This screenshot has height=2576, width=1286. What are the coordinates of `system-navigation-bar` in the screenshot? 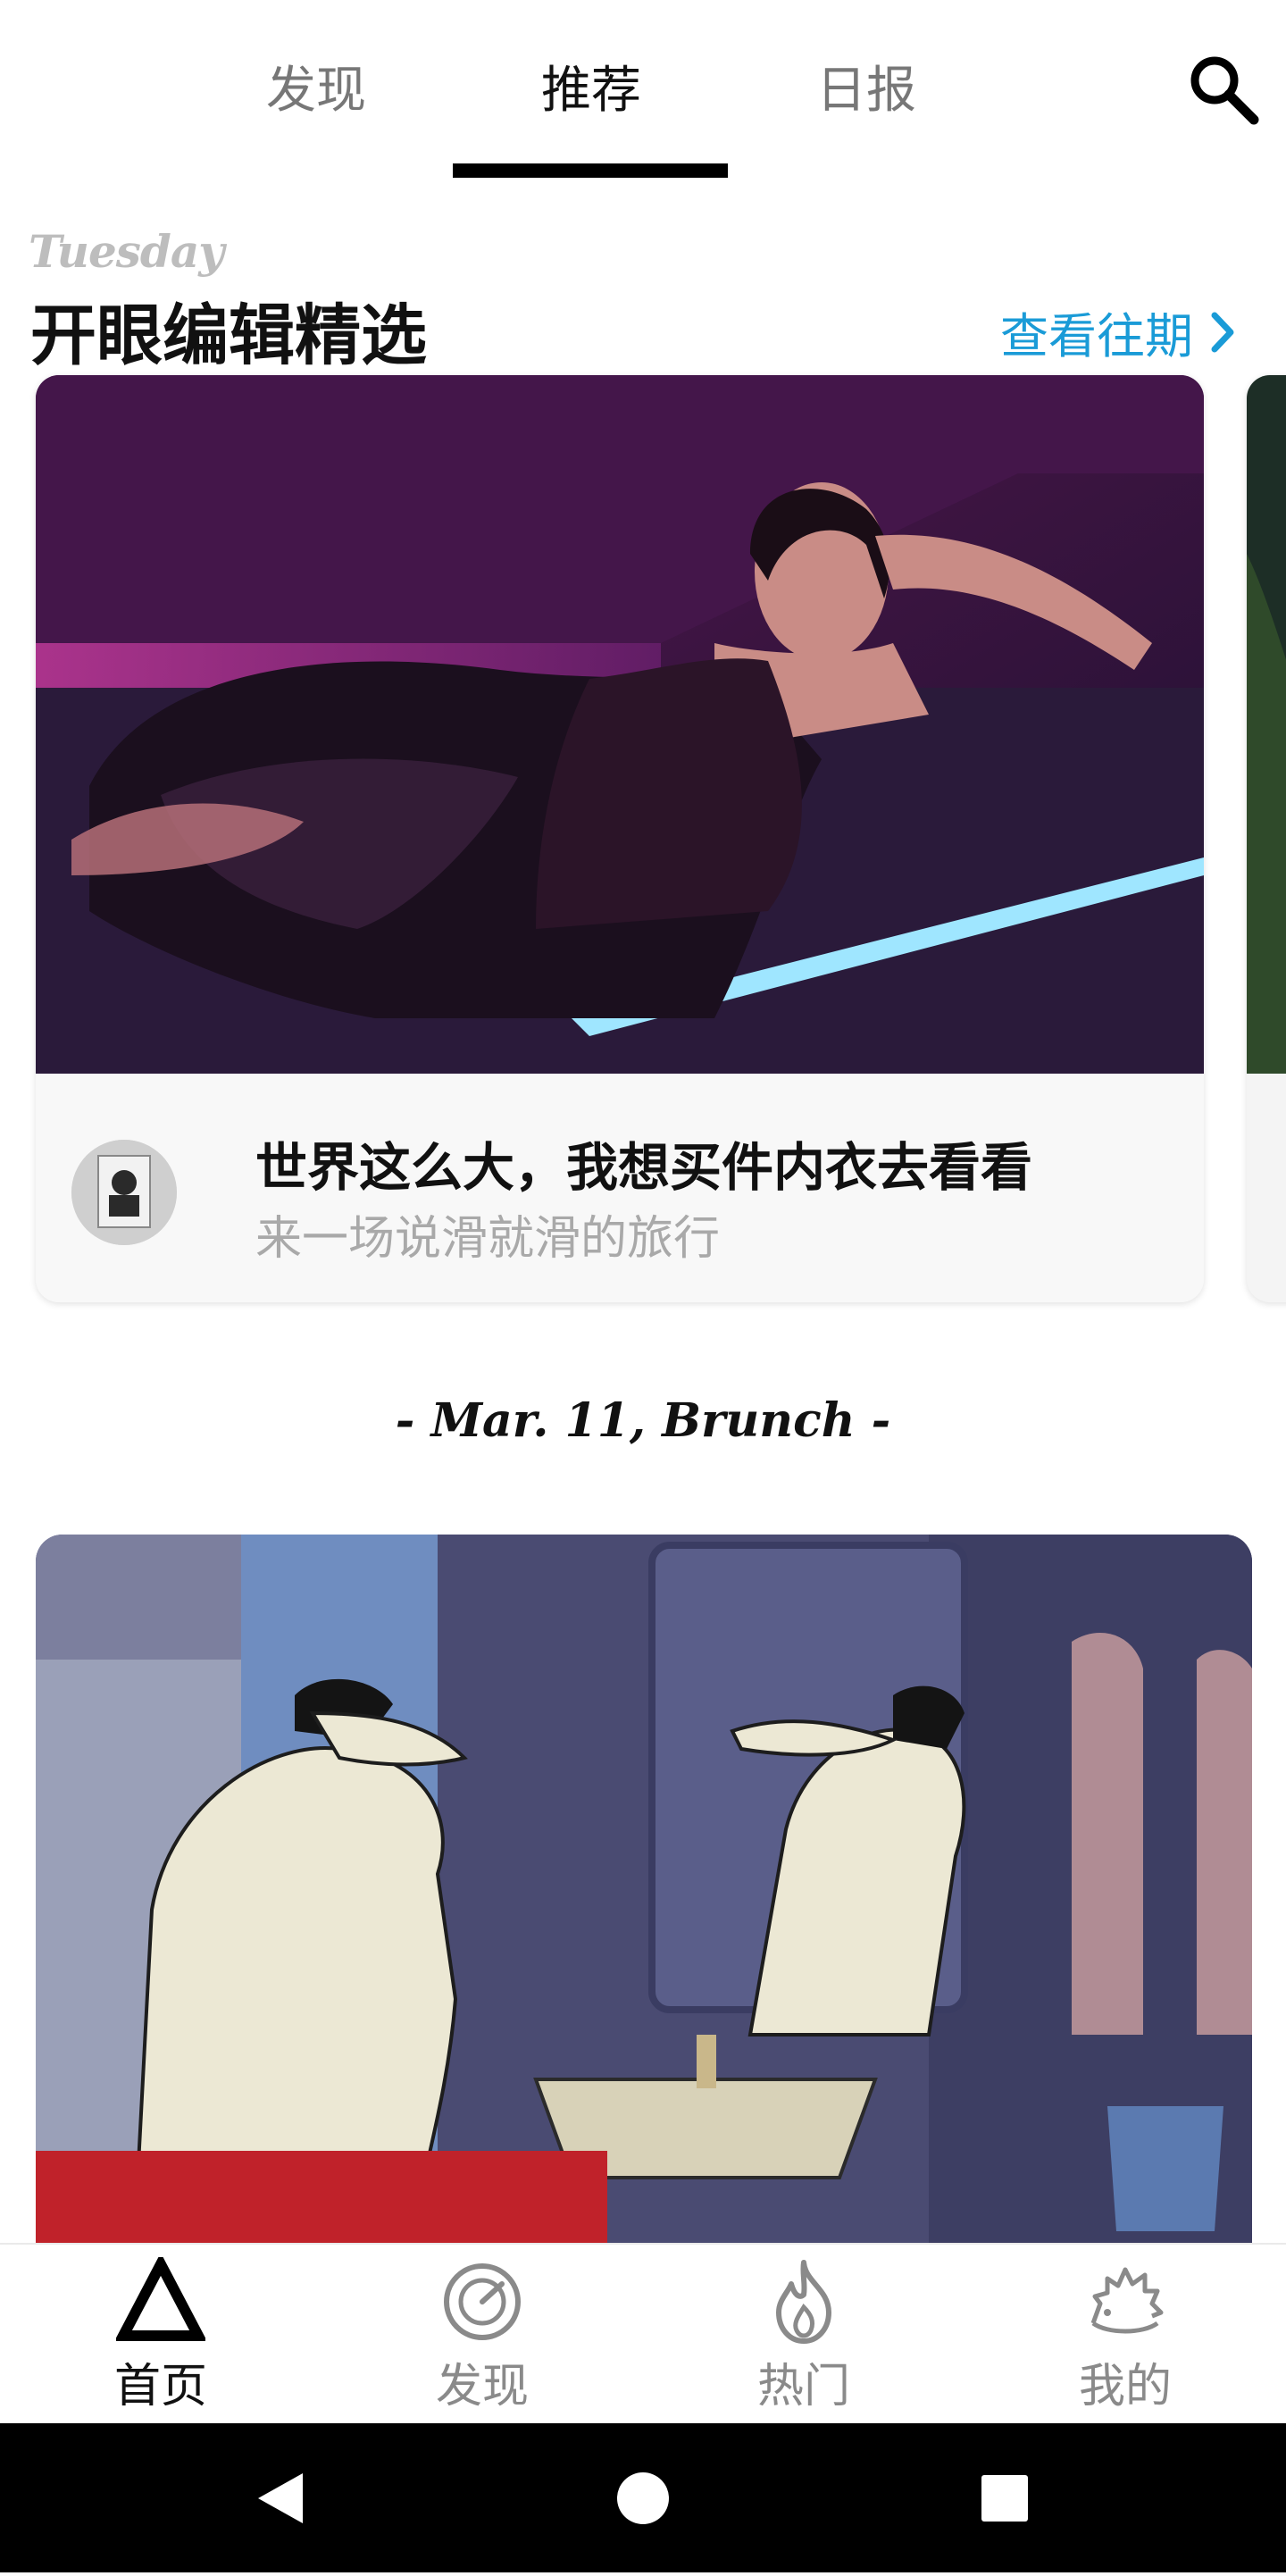 It's located at (643, 2498).